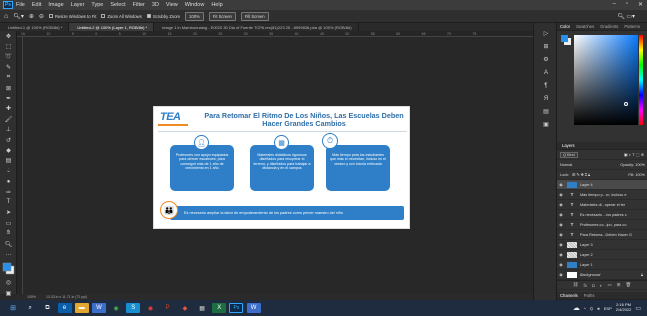 The image size is (647, 316). Describe the element at coordinates (8, 293) in the screenshot. I see `screen-mode-icon: ▣` at that location.